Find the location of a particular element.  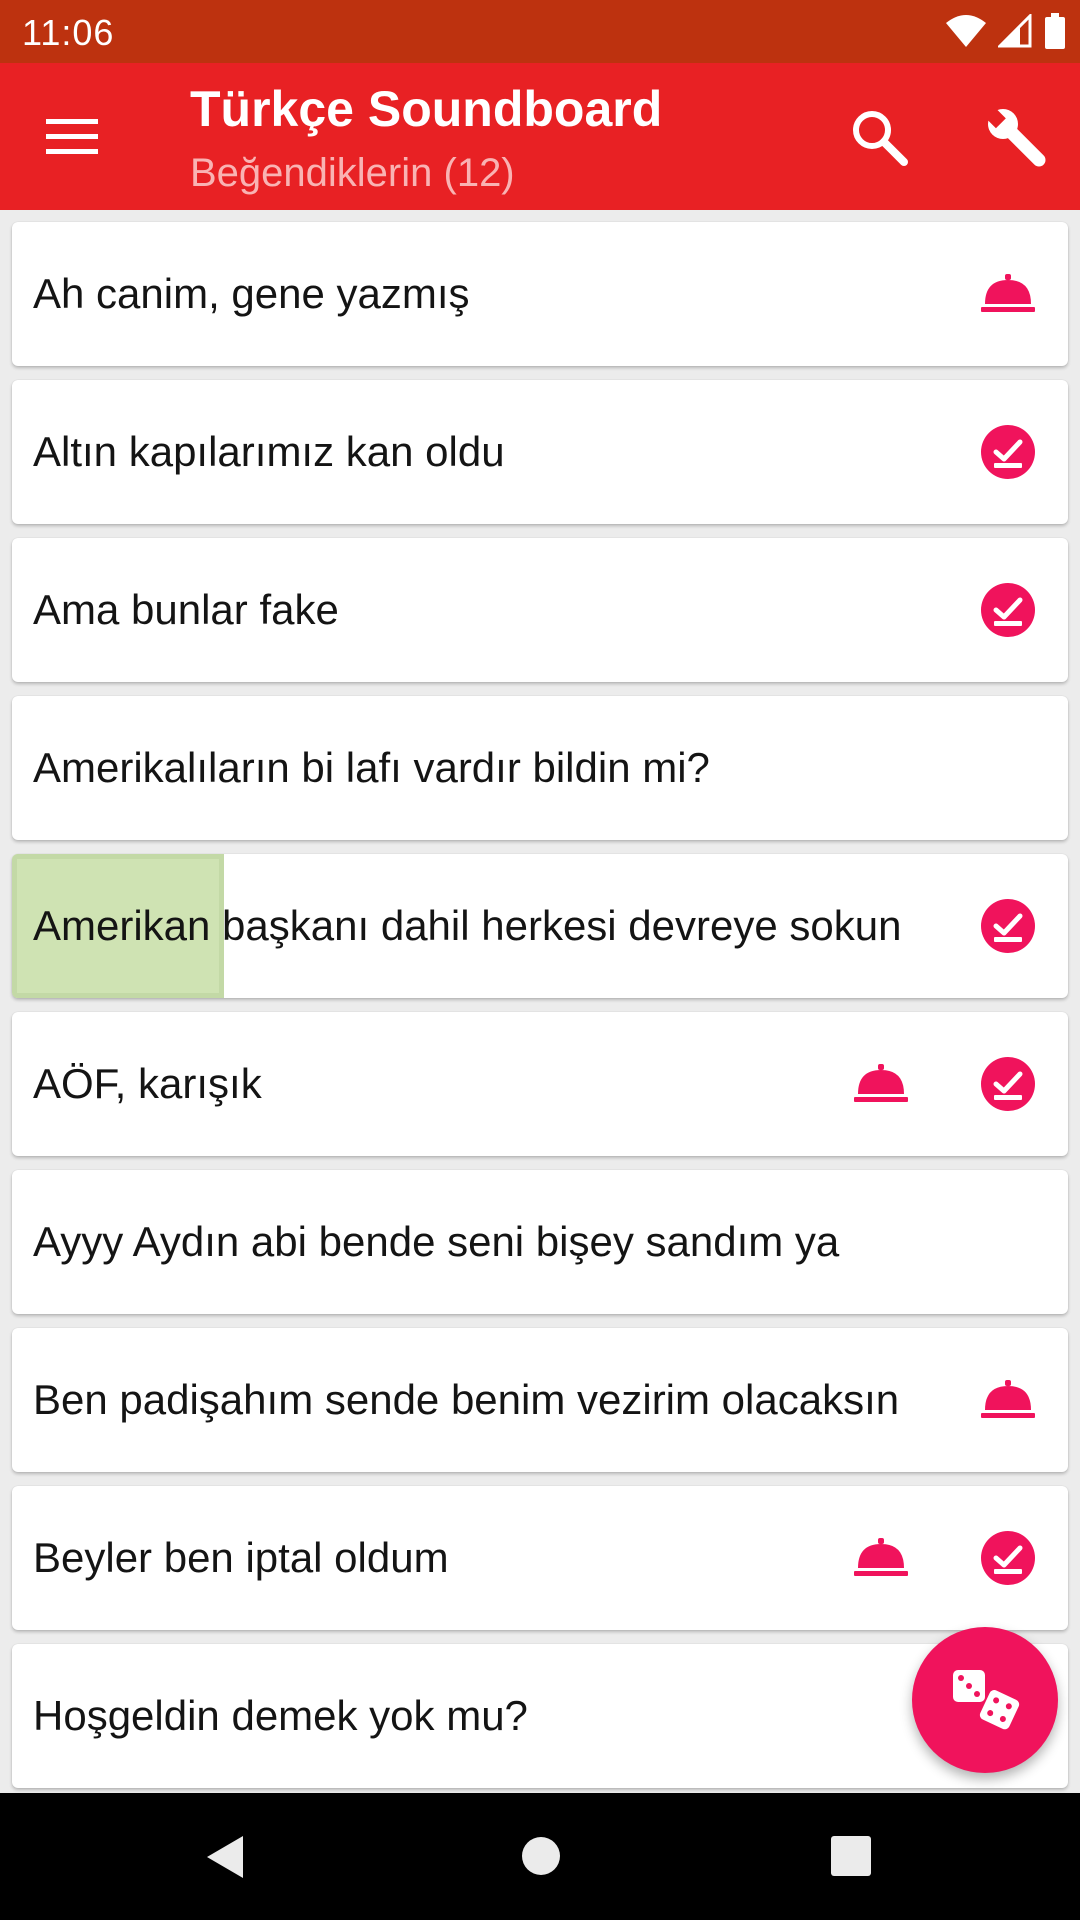

wrench-icon is located at coordinates (1015, 137).